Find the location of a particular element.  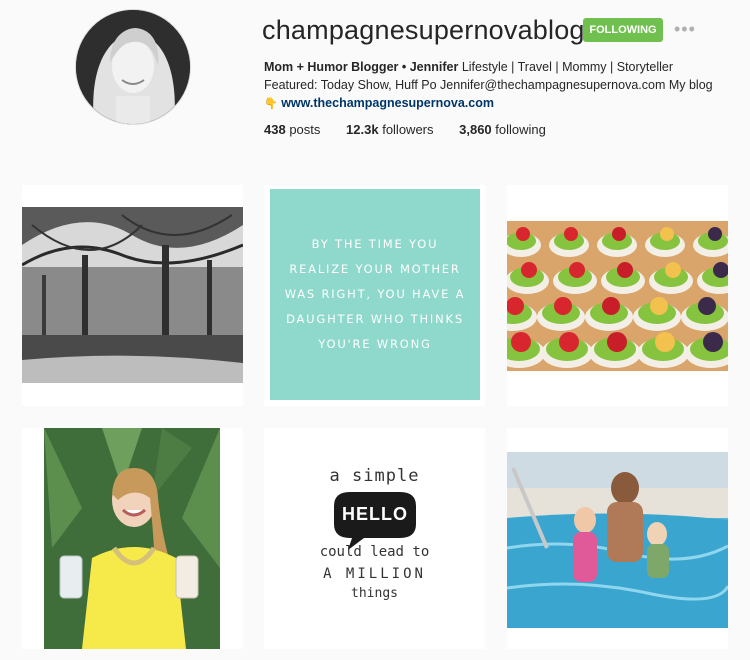

woman-photo is located at coordinates (132, 538).